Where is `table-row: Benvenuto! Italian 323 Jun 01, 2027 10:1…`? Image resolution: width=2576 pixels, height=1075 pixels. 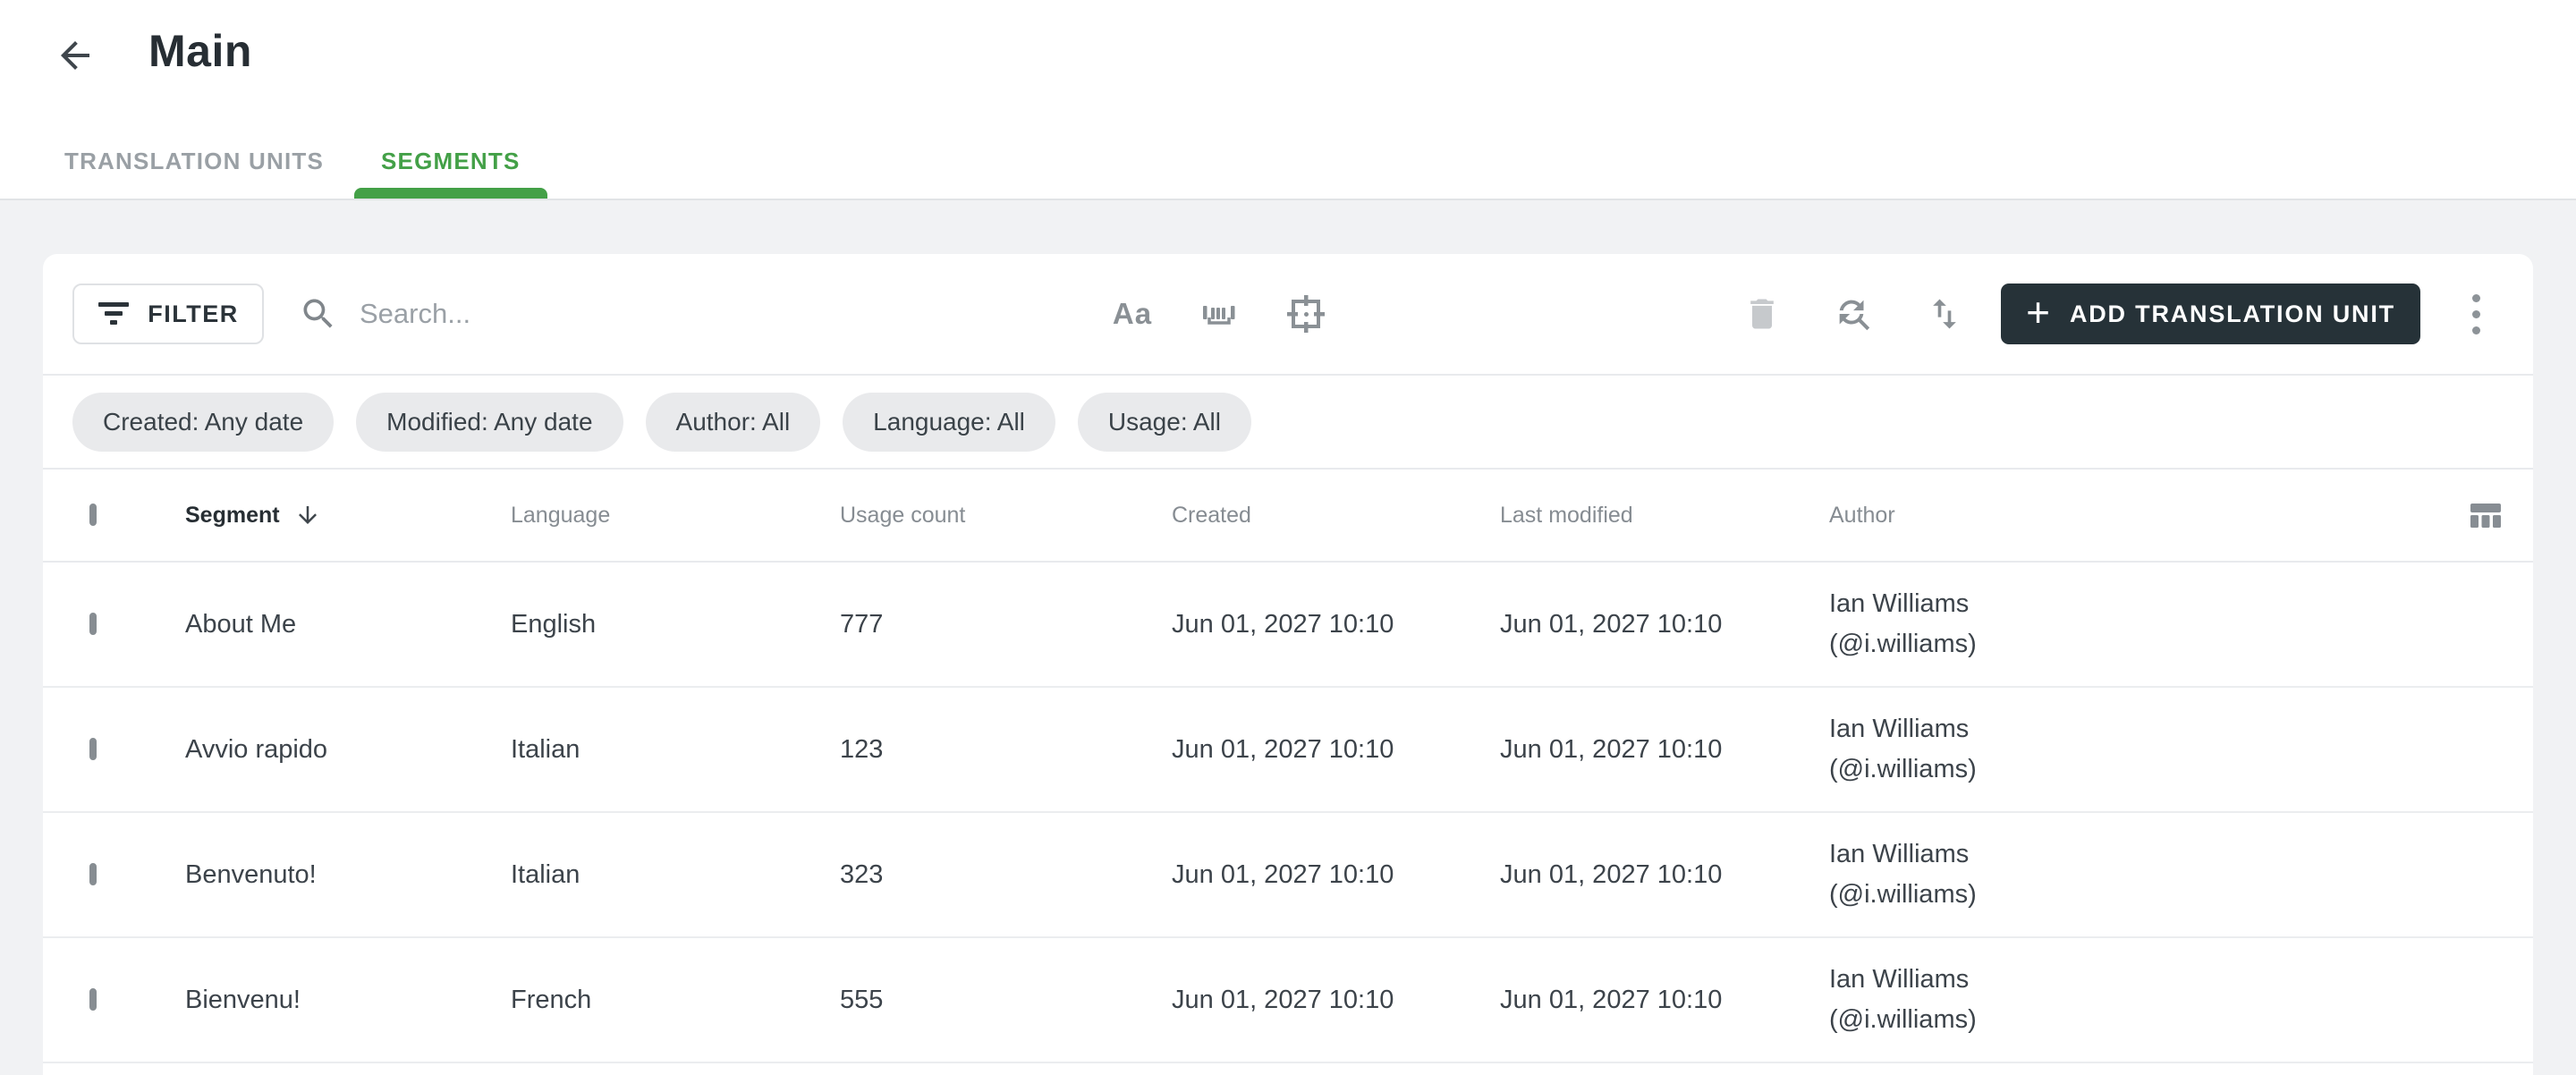 table-row: Benvenuto! Italian 323 Jun 01, 2027 10:1… is located at coordinates (1288, 875).